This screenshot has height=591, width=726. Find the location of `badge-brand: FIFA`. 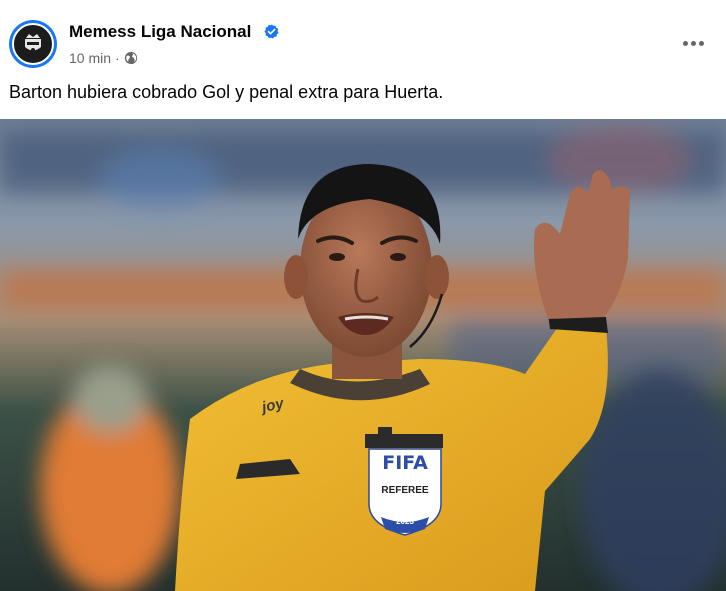

badge-brand: FIFA is located at coordinates (405, 463).